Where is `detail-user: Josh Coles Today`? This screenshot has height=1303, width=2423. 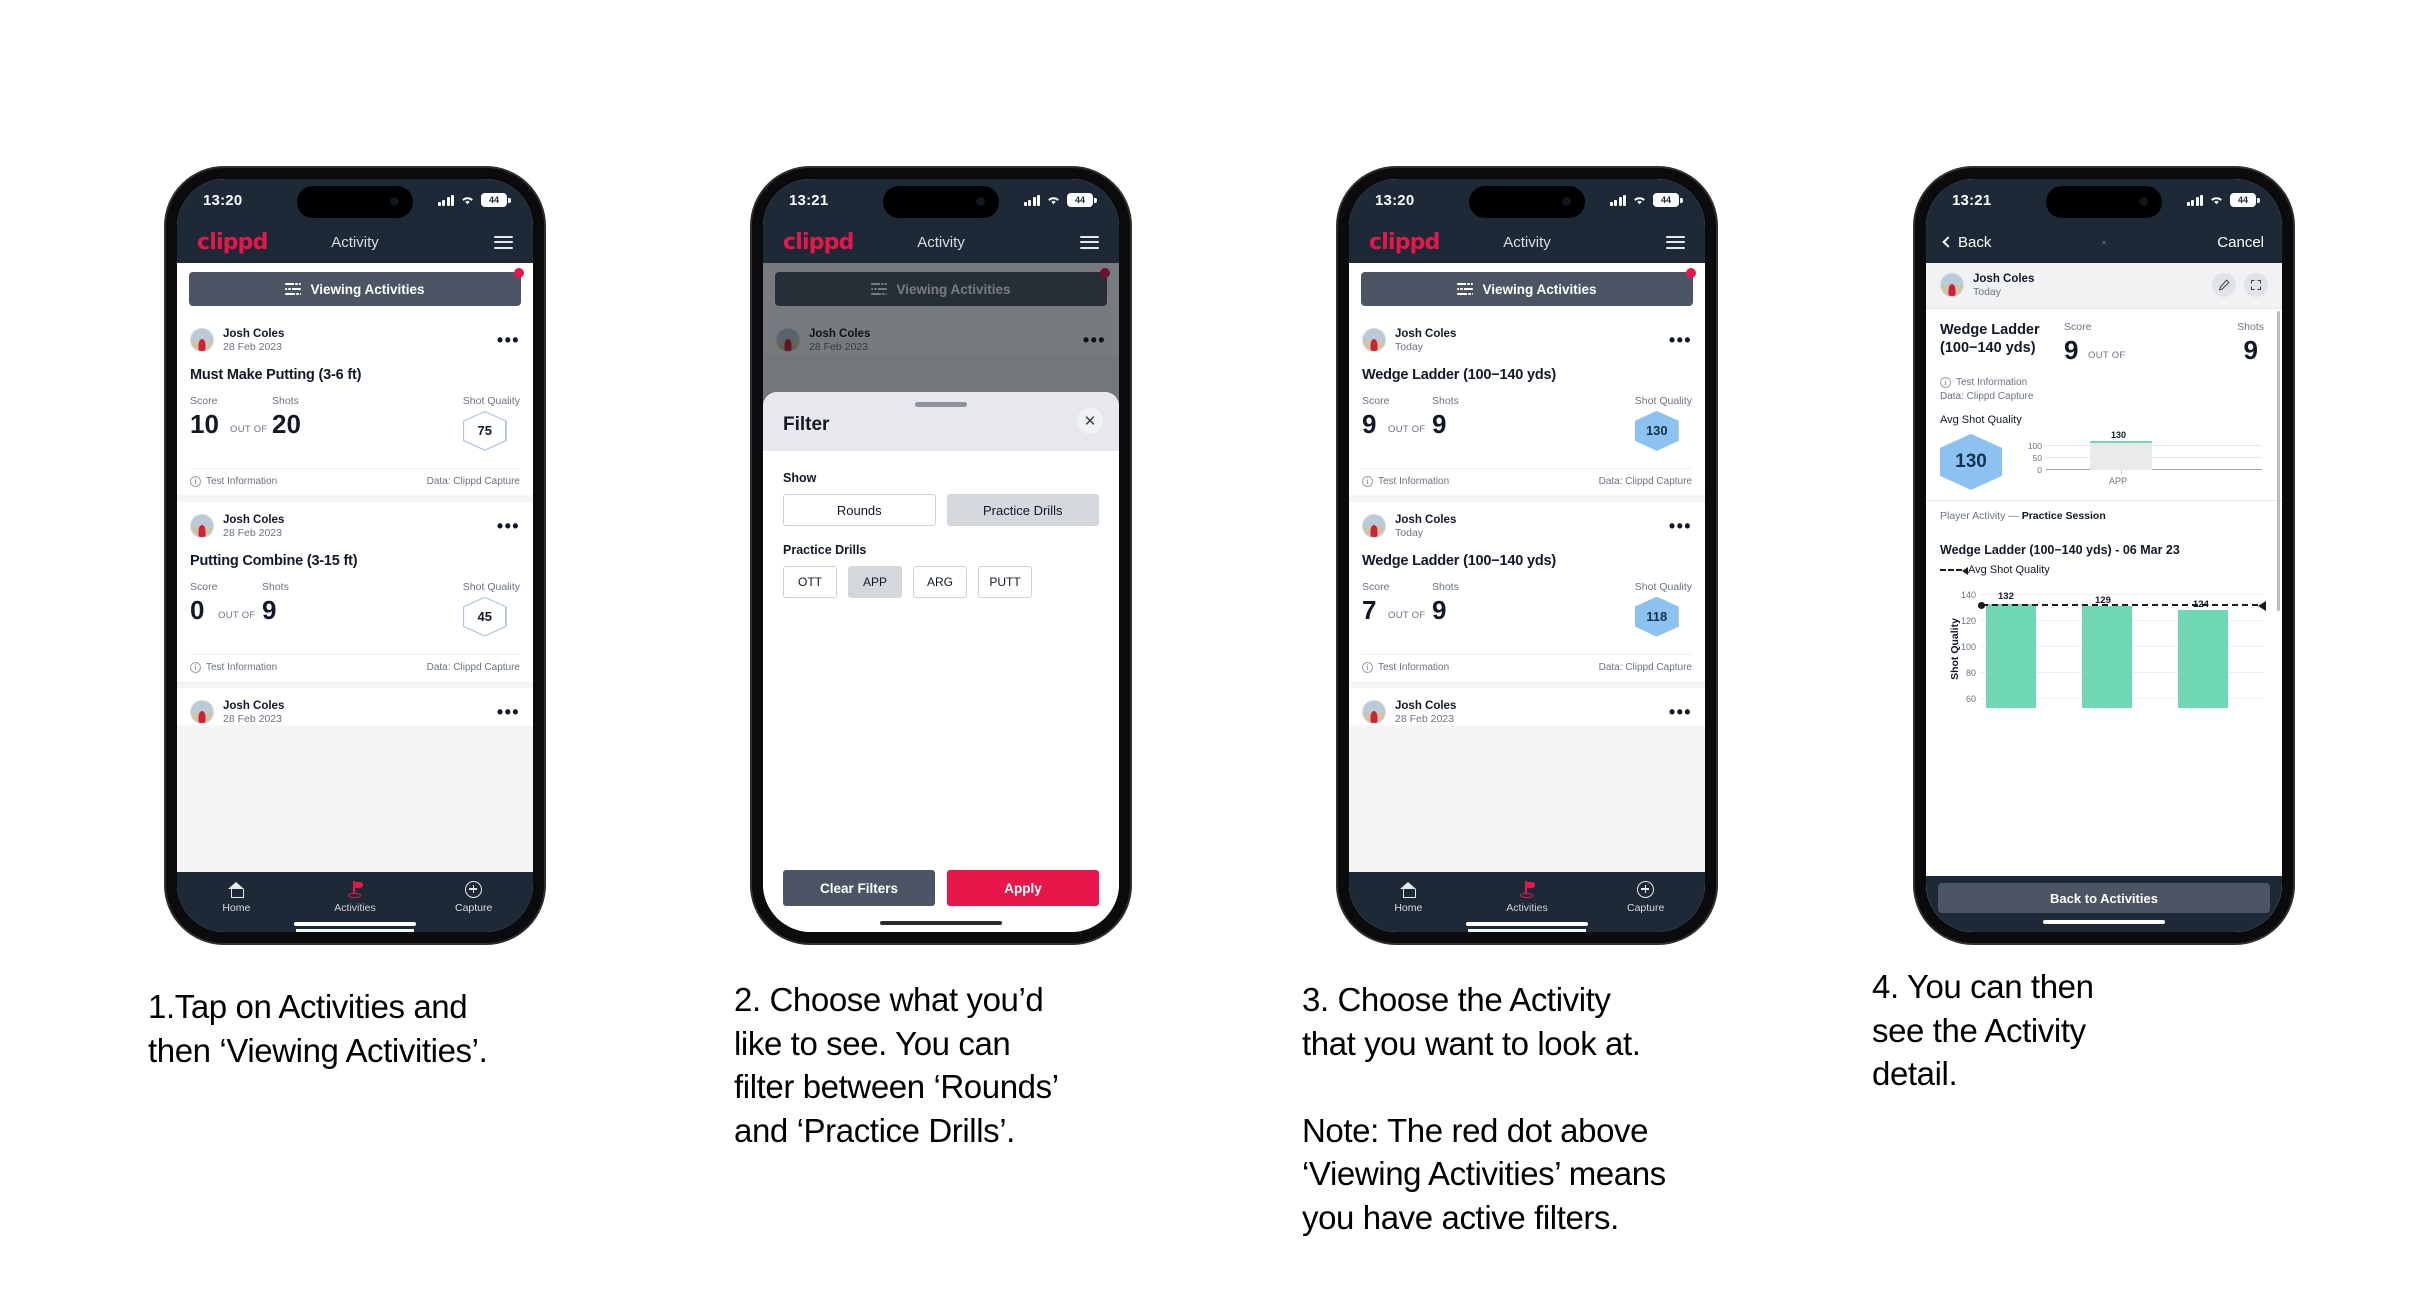
detail-user: Josh Coles Today is located at coordinates (2003, 285).